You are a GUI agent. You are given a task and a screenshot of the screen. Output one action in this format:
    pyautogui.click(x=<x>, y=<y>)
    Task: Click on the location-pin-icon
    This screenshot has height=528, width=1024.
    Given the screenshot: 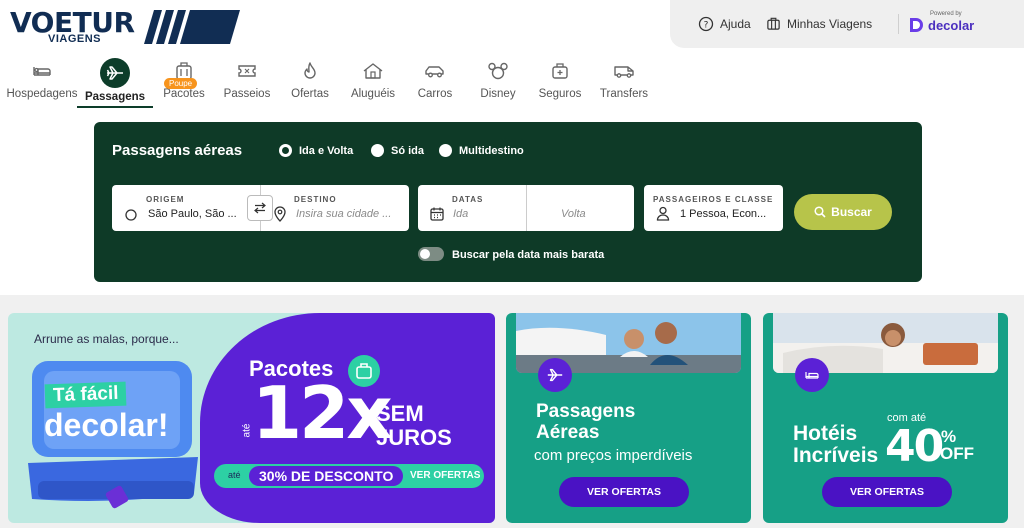 What is the action you would take?
    pyautogui.click(x=280, y=214)
    